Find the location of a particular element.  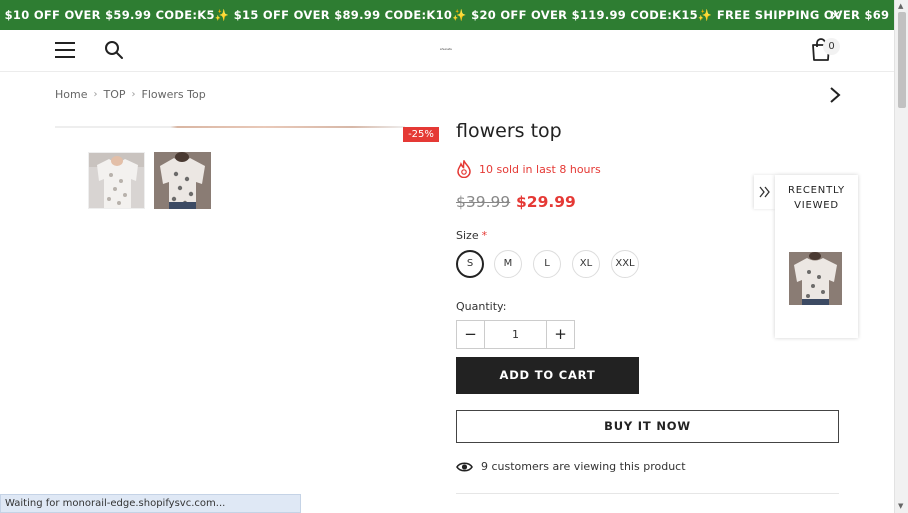

search-icon is located at coordinates (114, 50).